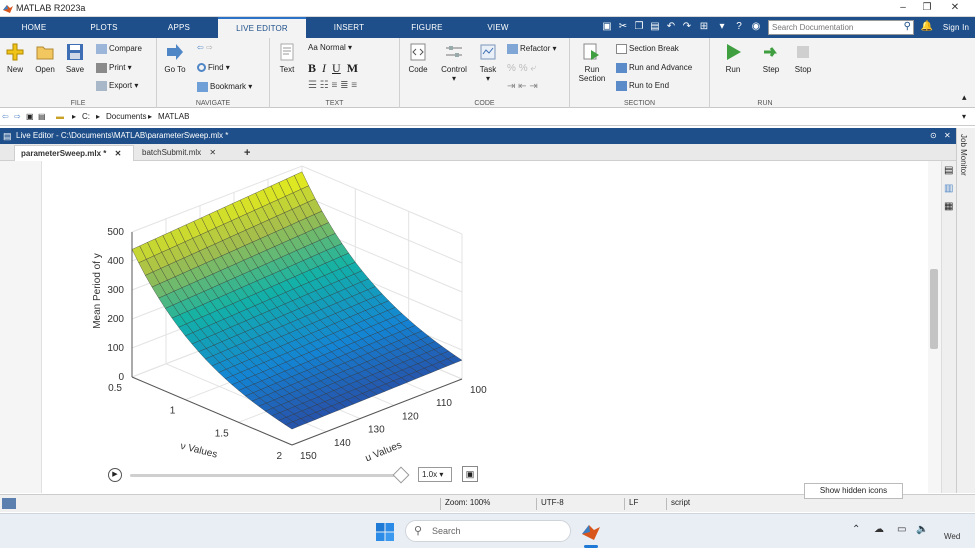 This screenshot has height=548, width=975. What do you see at coordinates (933, 136) in the screenshot?
I see `editor-actions-icon: ⊙` at bounding box center [933, 136].